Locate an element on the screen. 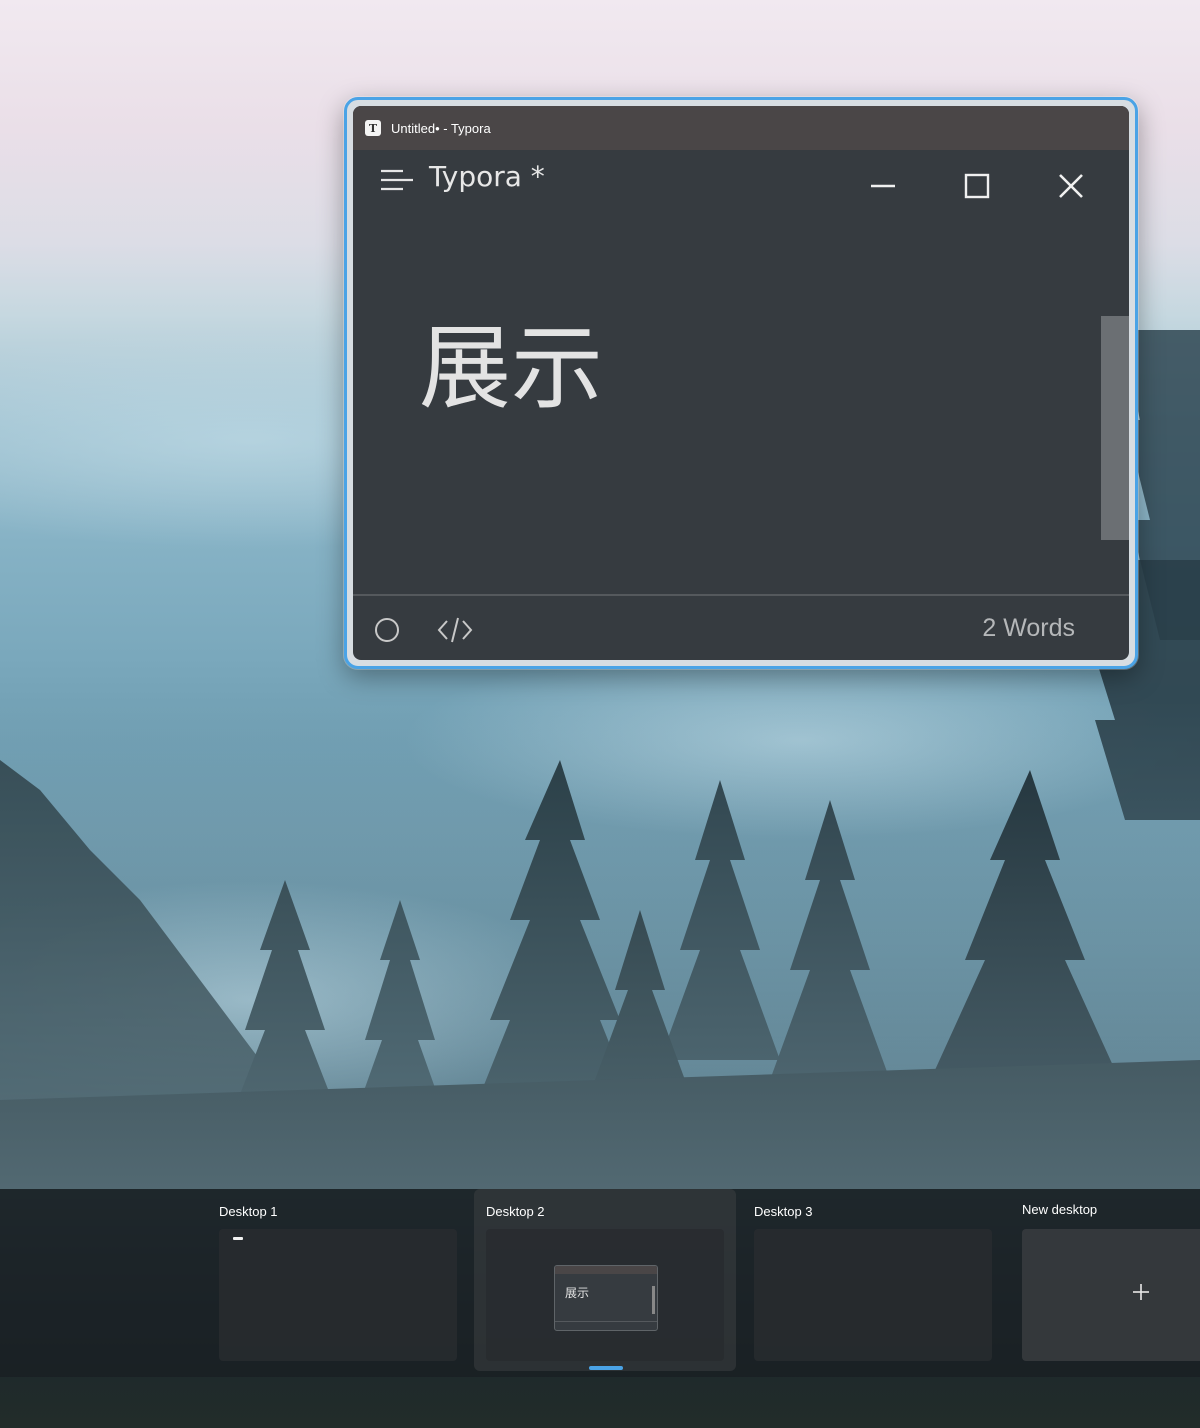 The image size is (1200, 1428). editor-scrollbar is located at coordinates (1115, 428).